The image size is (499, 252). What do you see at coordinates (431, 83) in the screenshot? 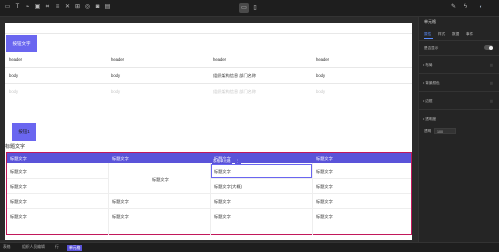
I see `section-background: • 背景颜色` at bounding box center [431, 83].